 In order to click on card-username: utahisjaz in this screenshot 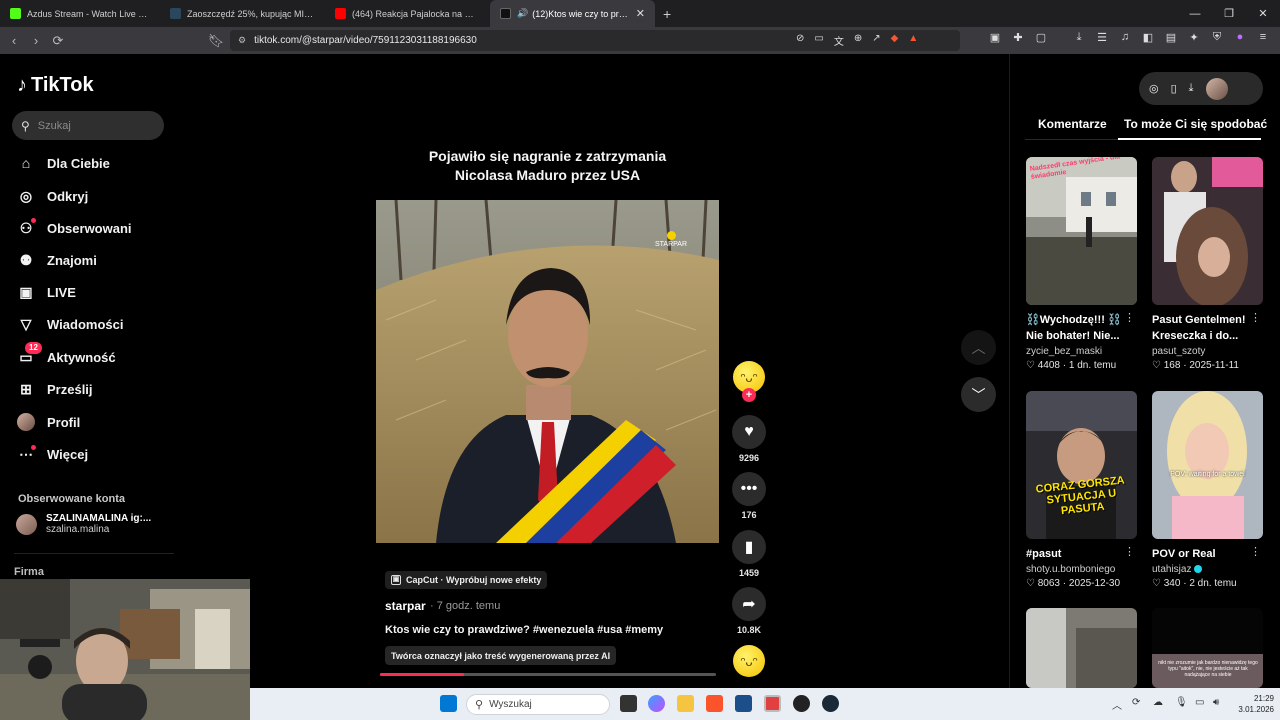, I will do `click(1207, 569)`.